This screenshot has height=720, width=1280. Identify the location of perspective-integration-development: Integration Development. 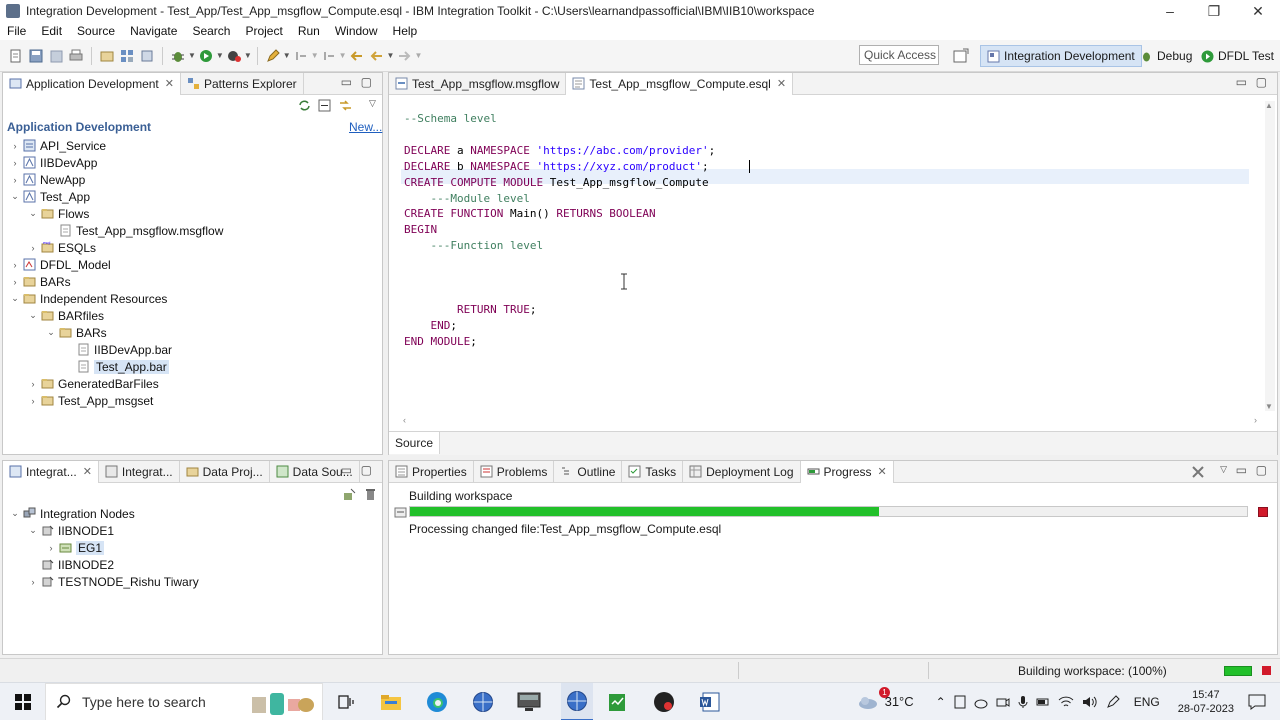
(1061, 56).